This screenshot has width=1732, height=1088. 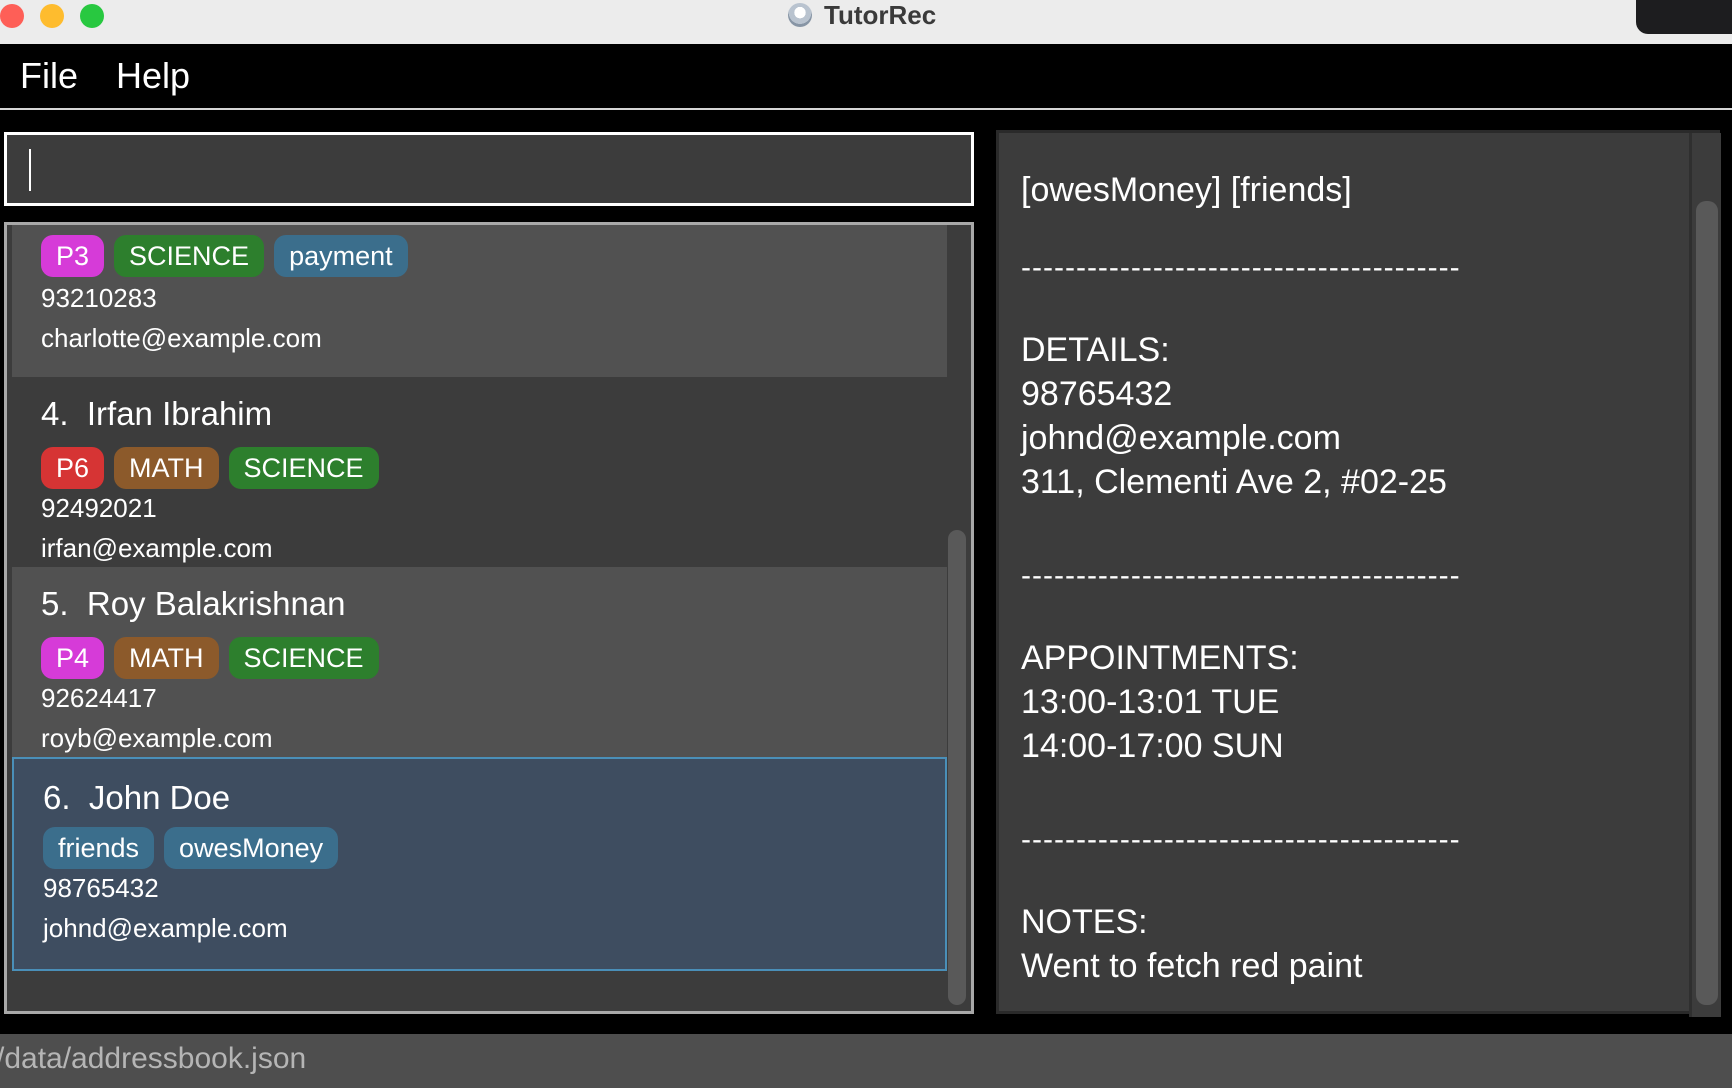 What do you see at coordinates (157, 738) in the screenshot?
I see `person-email: royb@example.com` at bounding box center [157, 738].